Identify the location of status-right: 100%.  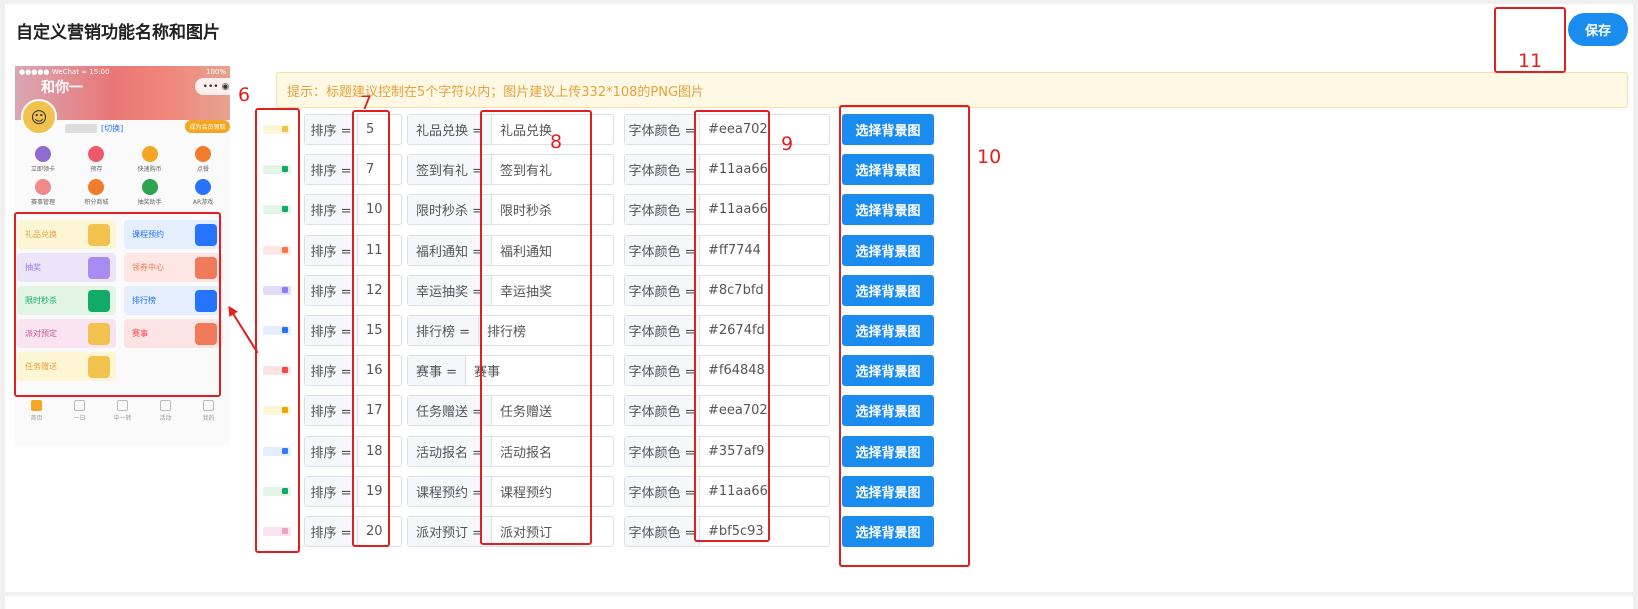
(215, 72).